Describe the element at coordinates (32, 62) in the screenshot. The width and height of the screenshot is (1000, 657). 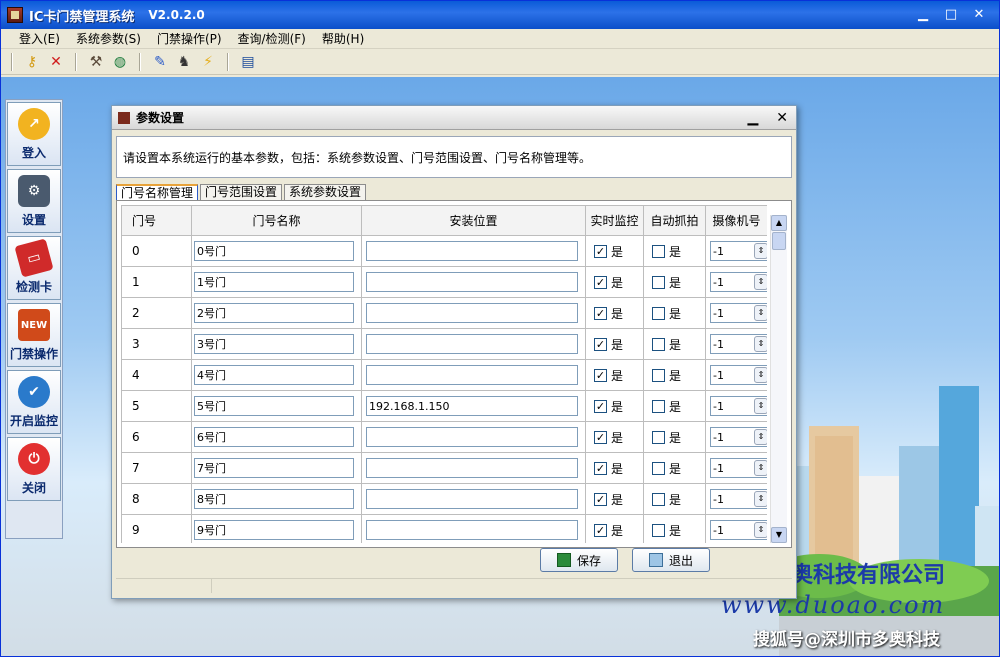
I see `key-icon: ⚷` at that location.